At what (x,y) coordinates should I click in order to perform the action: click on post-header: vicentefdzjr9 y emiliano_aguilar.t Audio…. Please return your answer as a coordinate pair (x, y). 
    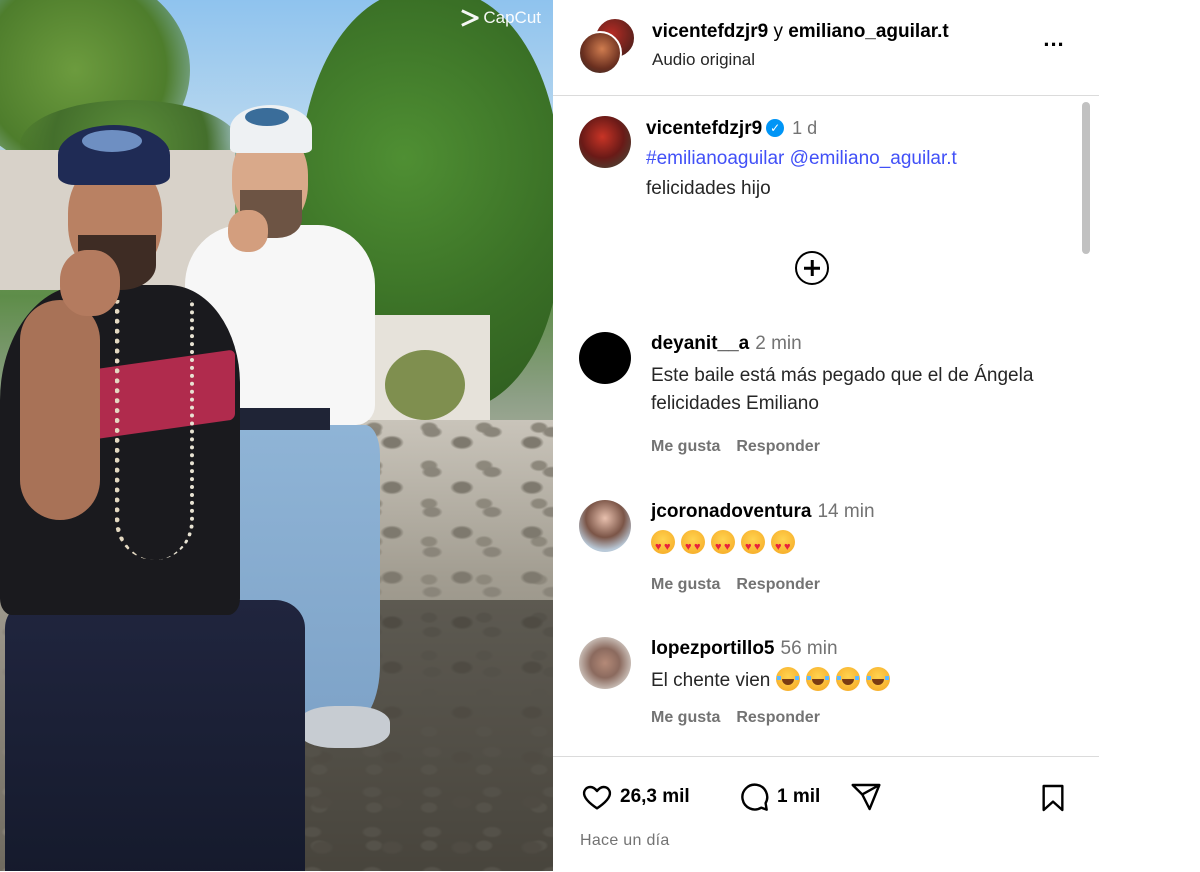
    Looking at the image, I should click on (826, 48).